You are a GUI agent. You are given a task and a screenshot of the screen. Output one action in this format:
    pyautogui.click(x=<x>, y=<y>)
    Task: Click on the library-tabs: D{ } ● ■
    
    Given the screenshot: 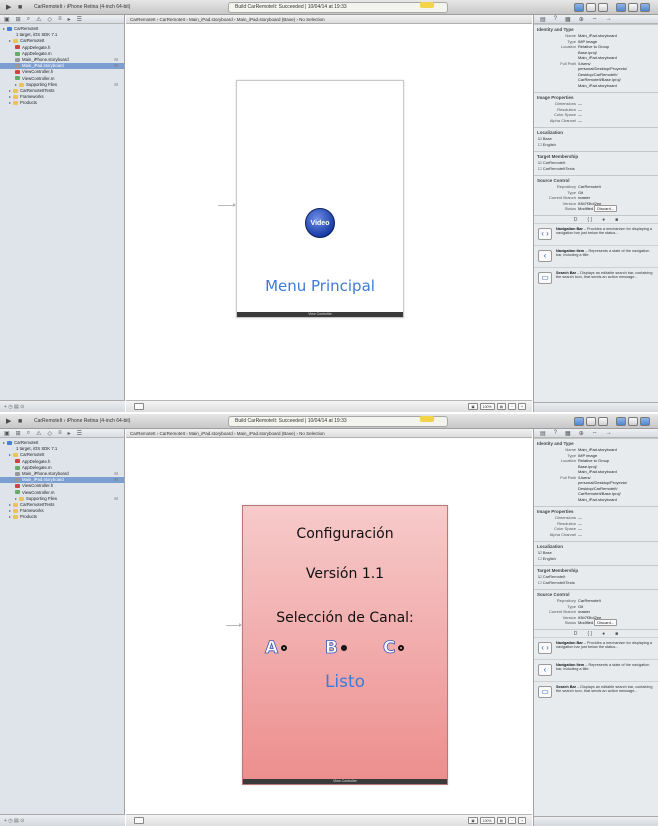 What is the action you would take?
    pyautogui.click(x=596, y=632)
    